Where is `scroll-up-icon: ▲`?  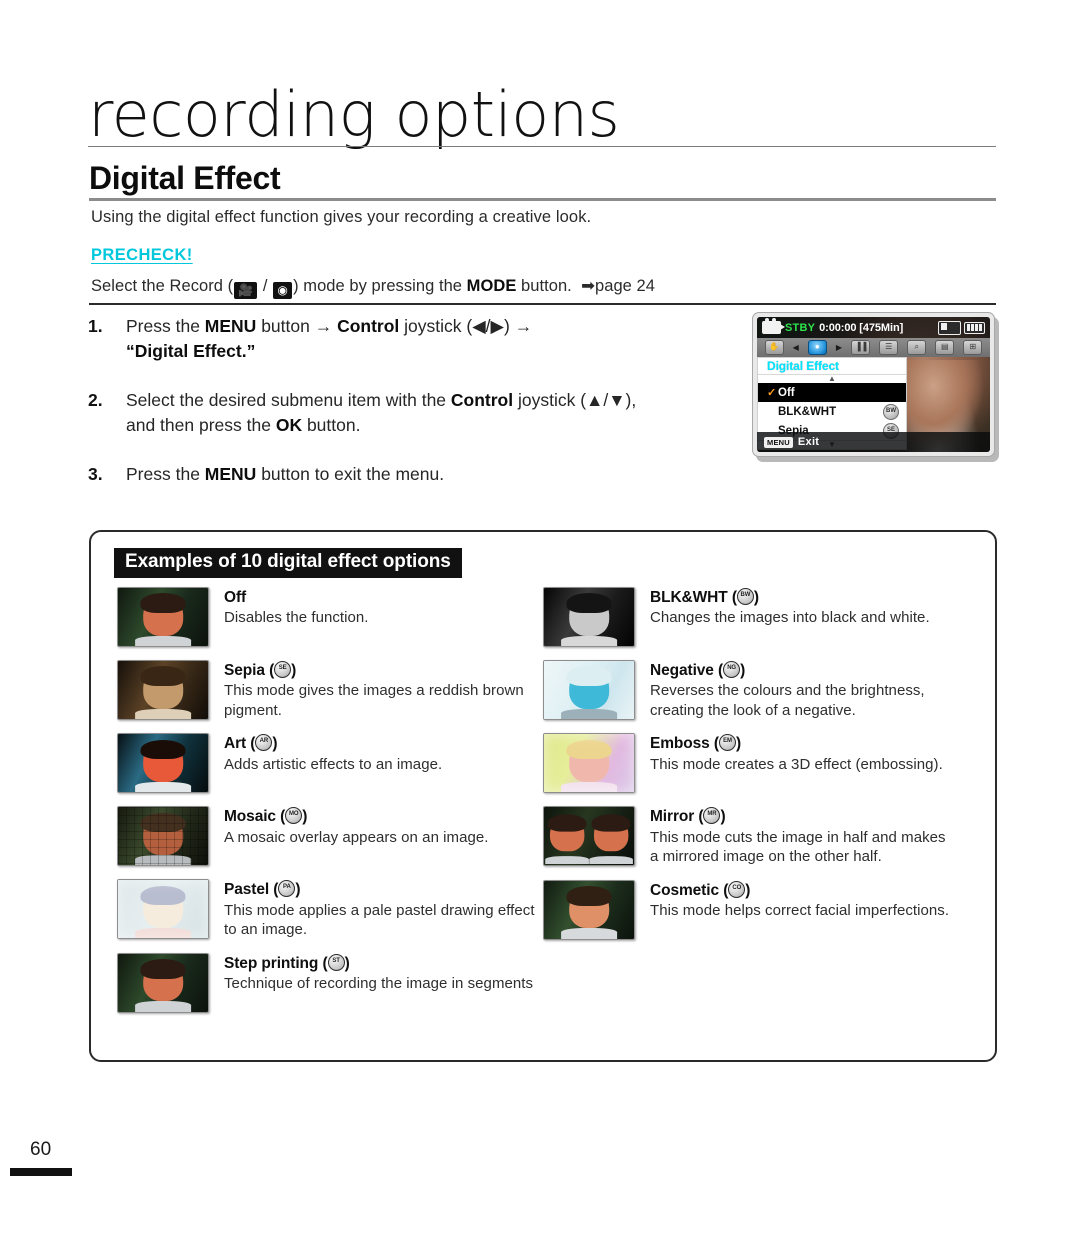
scroll-up-icon: ▲ is located at coordinates (832, 378).